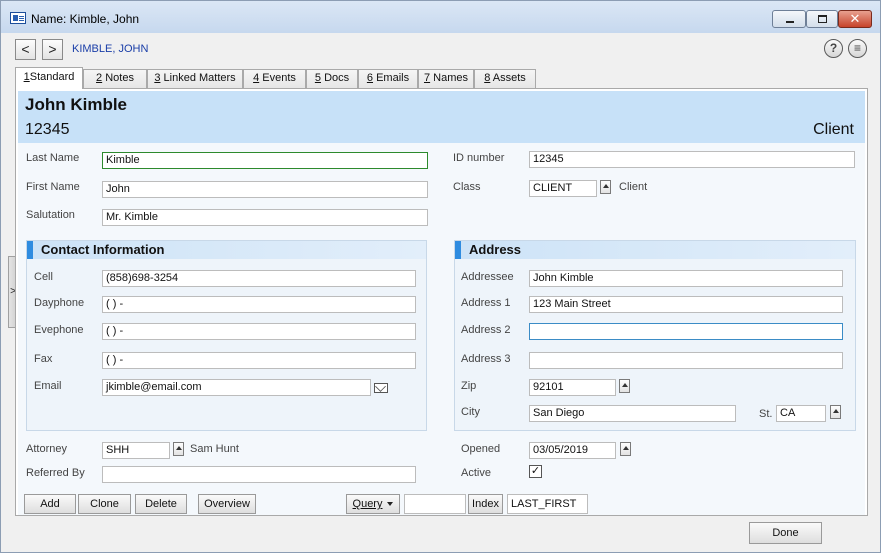  Describe the element at coordinates (485, 504) in the screenshot. I see `index-button: Index` at that location.